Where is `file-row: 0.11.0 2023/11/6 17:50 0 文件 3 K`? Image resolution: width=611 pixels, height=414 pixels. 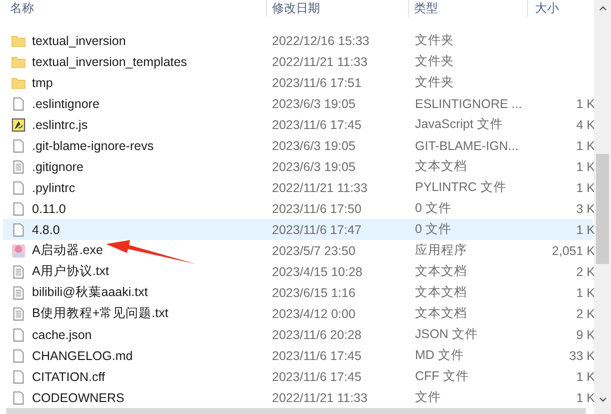
file-row: 0.11.0 2023/11/6 17:50 0 文件 3 K is located at coordinates (298, 208).